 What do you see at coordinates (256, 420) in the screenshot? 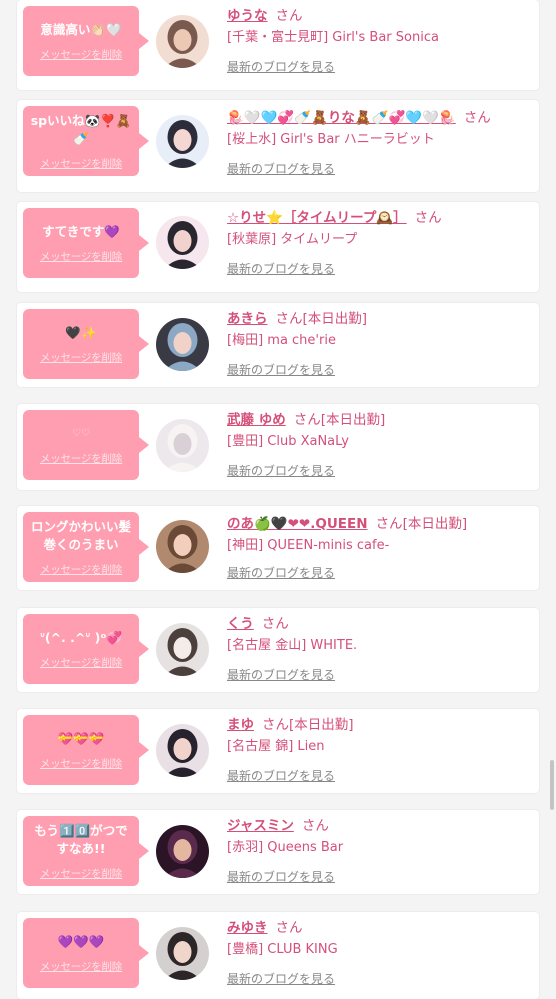
I see `cast-name-link: 武藤 ゆめ` at bounding box center [256, 420].